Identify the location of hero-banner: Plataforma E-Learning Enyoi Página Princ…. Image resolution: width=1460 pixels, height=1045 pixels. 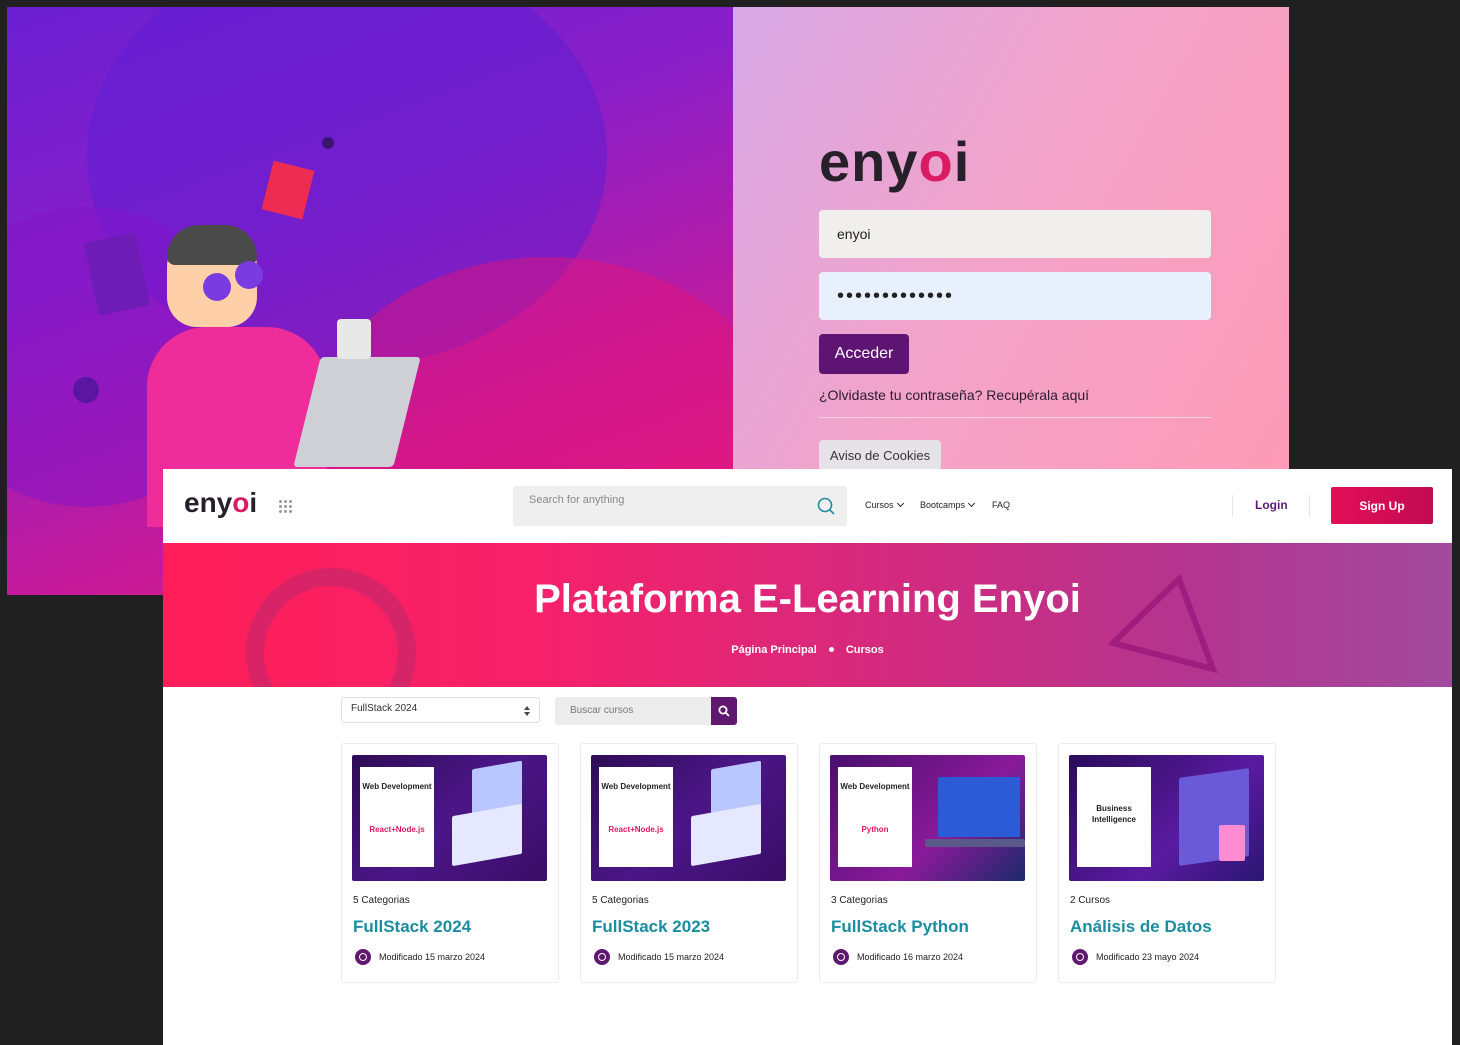
(807, 615).